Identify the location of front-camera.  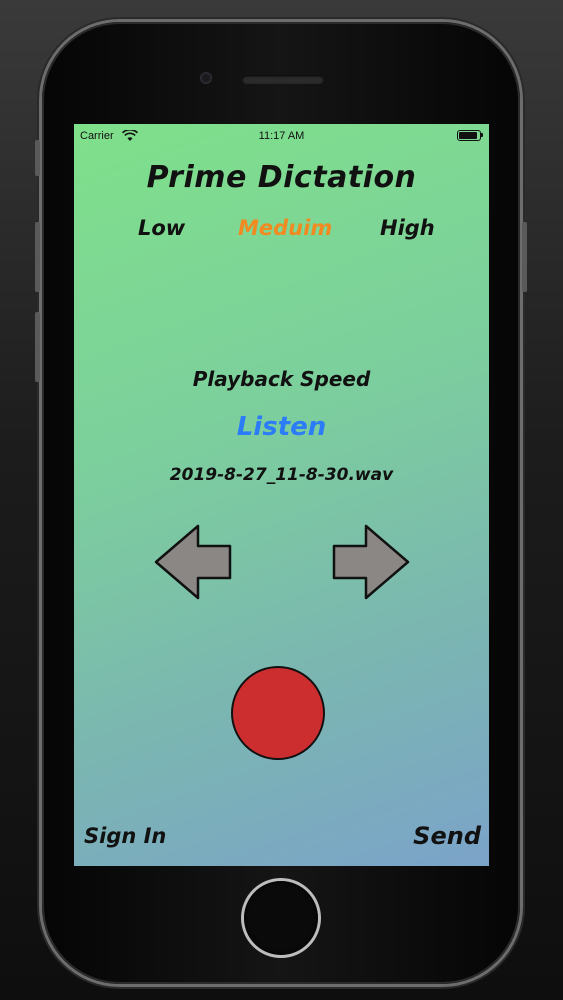
(206, 78).